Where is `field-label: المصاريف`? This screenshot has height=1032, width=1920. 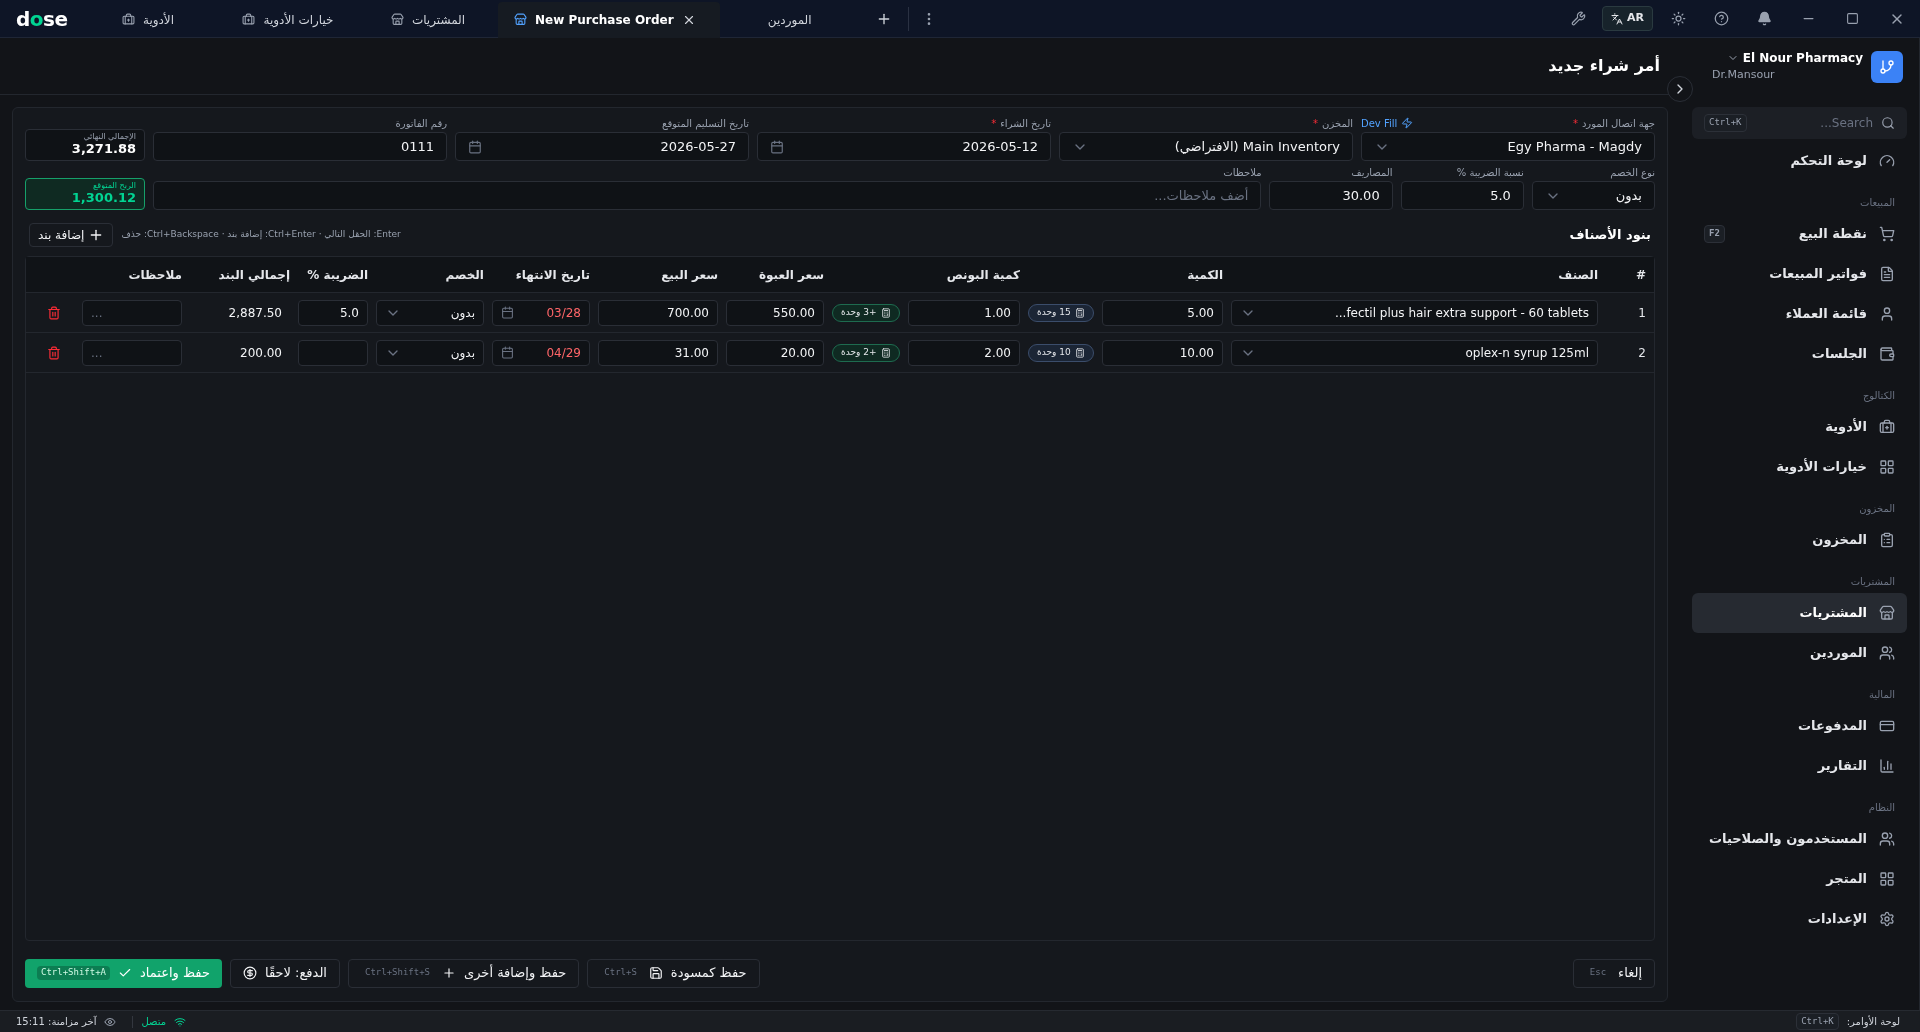
field-label: المصاريف is located at coordinates (1372, 172).